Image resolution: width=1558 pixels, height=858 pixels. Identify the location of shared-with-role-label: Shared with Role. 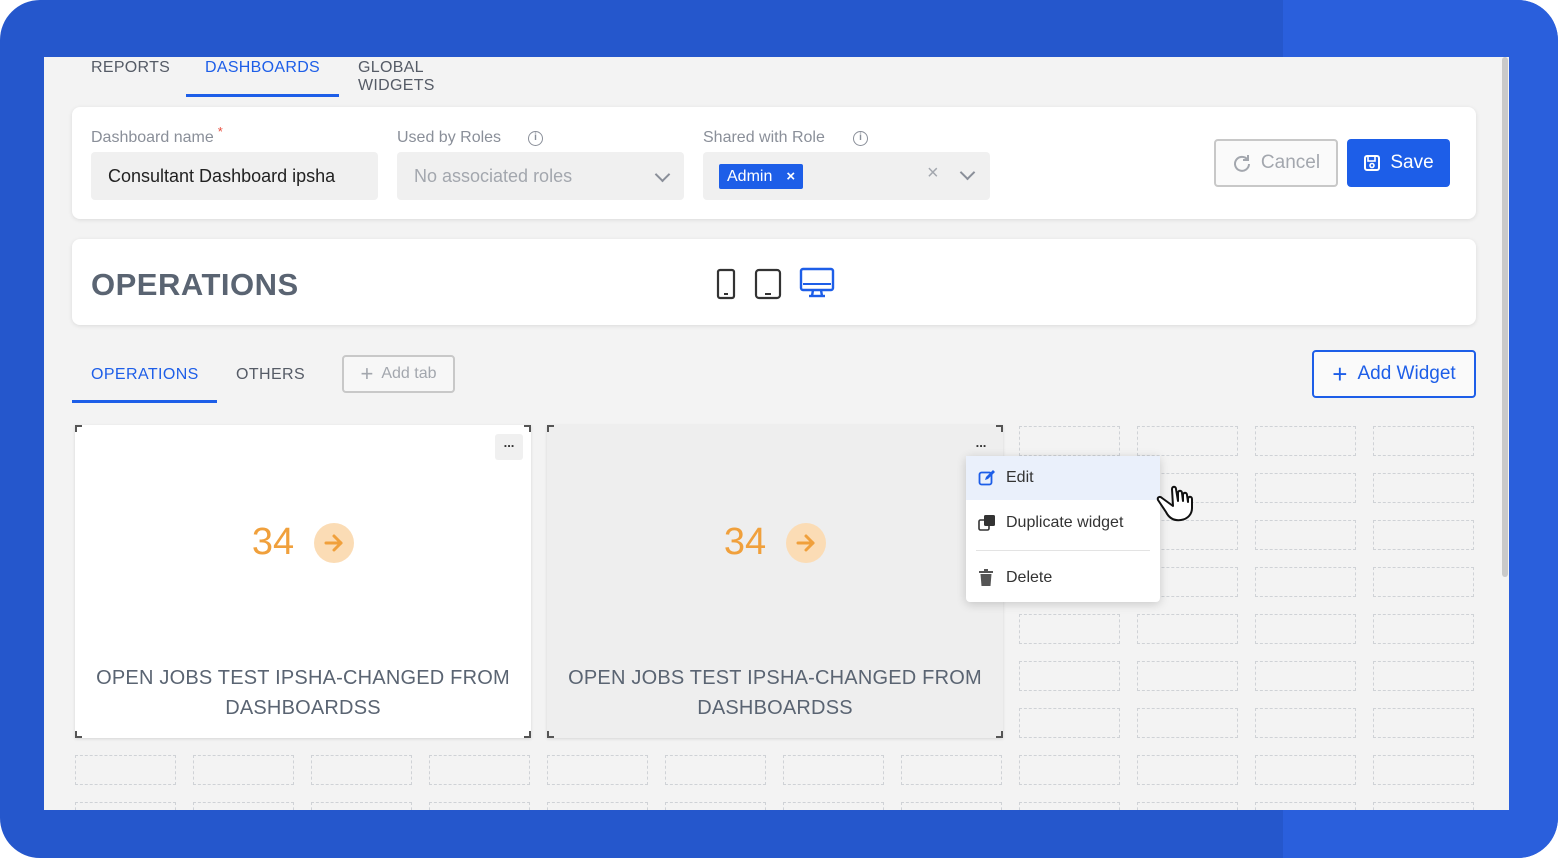
(764, 137).